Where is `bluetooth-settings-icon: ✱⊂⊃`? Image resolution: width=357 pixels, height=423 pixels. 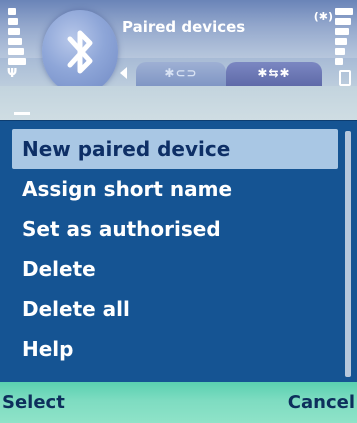
bluetooth-settings-icon: ✱⊂⊃ is located at coordinates (181, 73).